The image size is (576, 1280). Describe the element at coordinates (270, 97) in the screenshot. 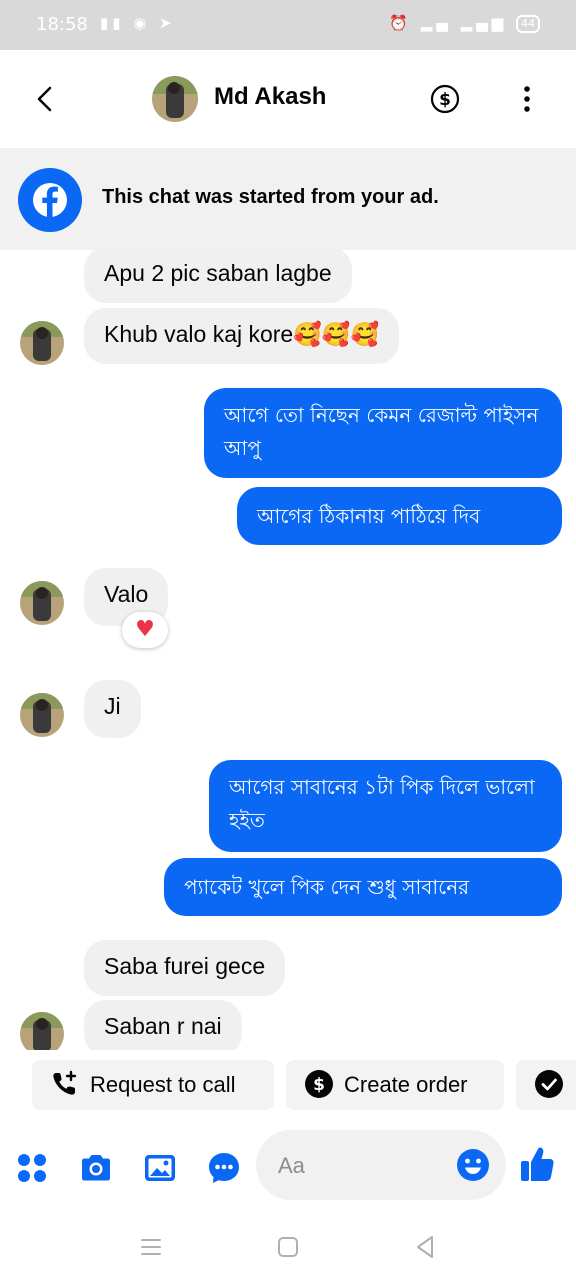

I see `contact-name: Md Akash` at that location.